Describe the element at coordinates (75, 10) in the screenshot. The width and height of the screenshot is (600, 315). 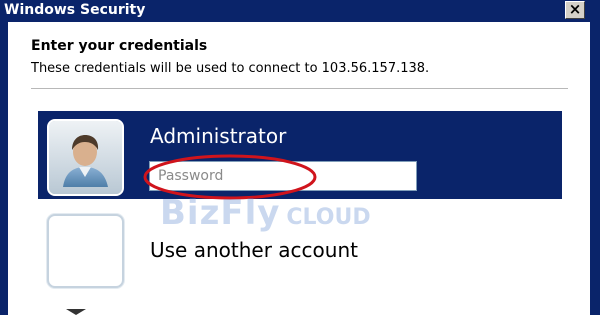
I see `window-title: Windows Security` at that location.